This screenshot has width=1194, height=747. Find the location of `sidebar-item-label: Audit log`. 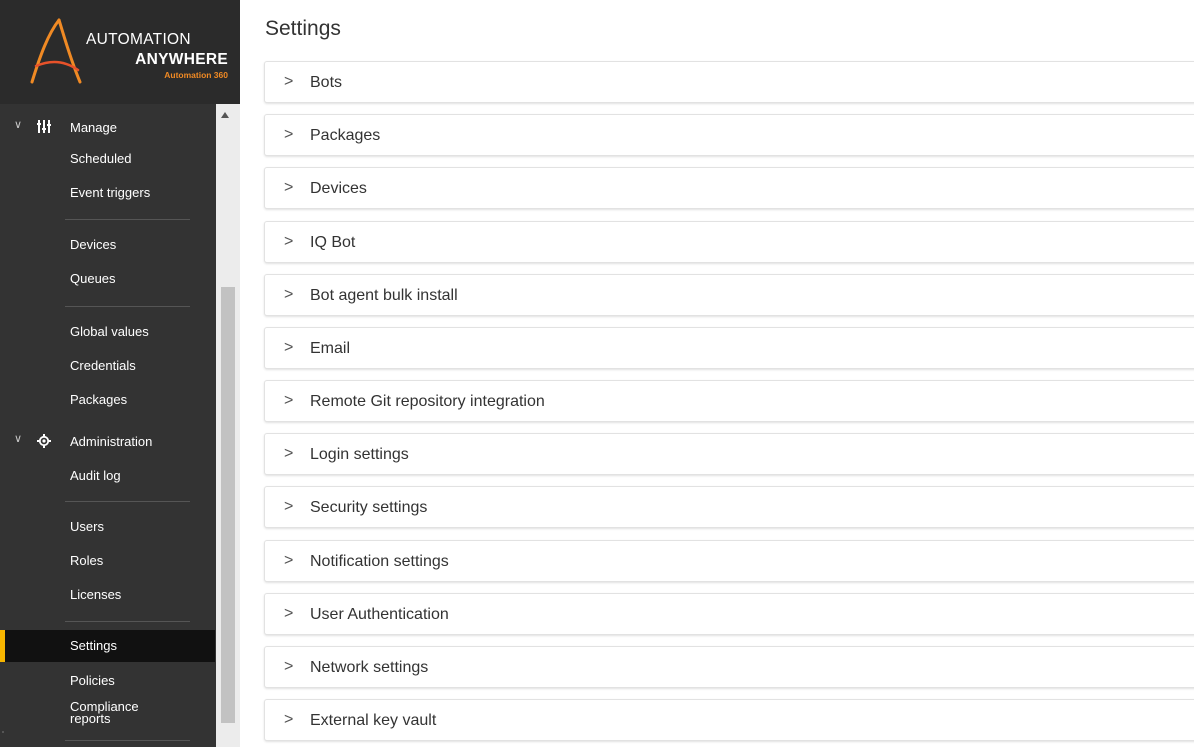

sidebar-item-label: Audit log is located at coordinates (95, 475).